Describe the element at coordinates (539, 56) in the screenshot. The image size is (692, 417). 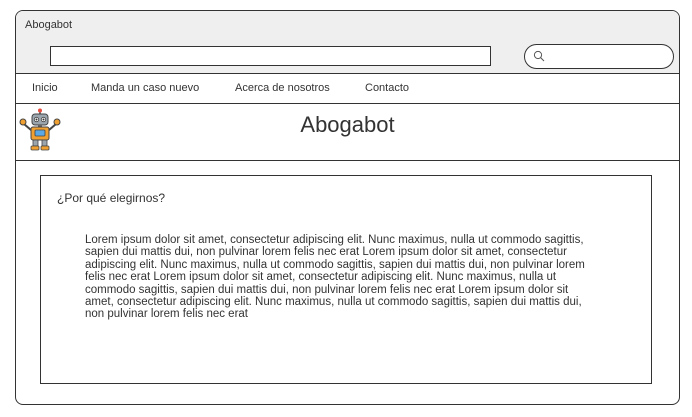
I see `search-icon` at that location.